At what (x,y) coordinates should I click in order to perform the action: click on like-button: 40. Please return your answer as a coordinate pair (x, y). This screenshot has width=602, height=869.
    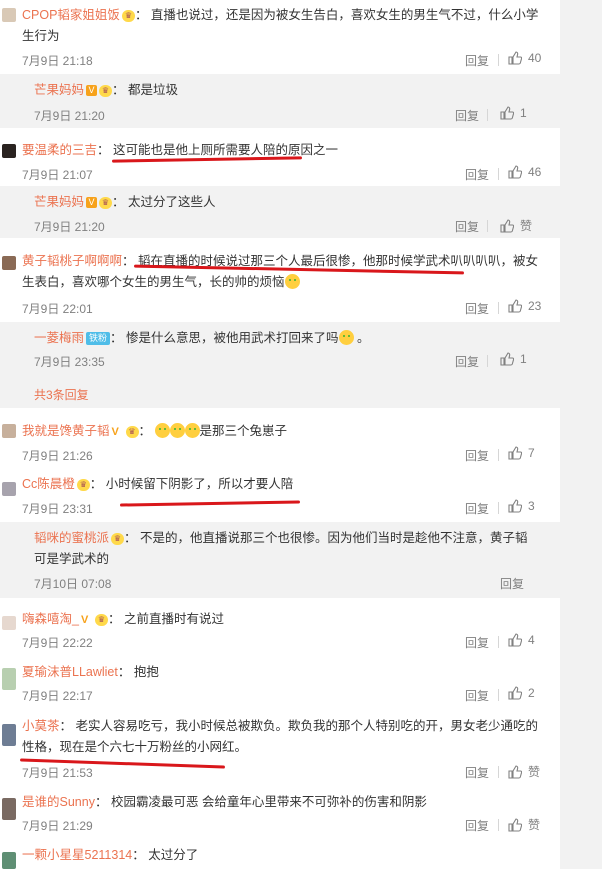
    Looking at the image, I should click on (524, 58).